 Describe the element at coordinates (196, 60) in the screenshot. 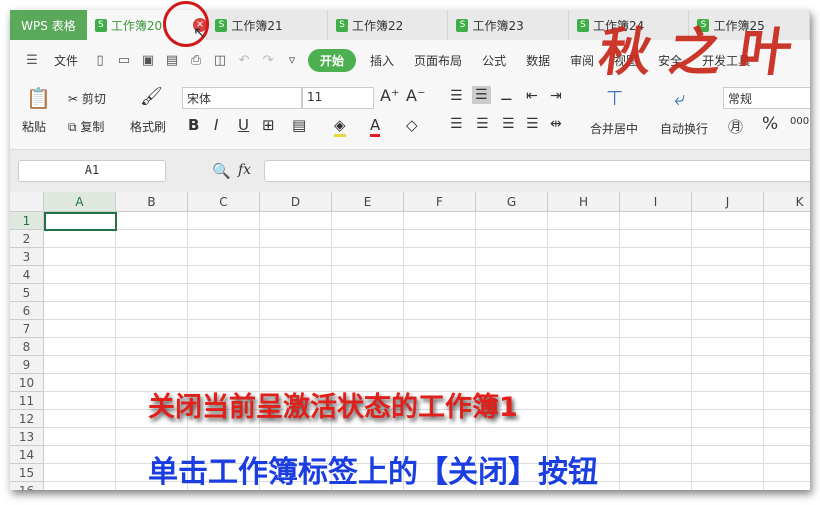

I see `print-icon: ⎙` at that location.